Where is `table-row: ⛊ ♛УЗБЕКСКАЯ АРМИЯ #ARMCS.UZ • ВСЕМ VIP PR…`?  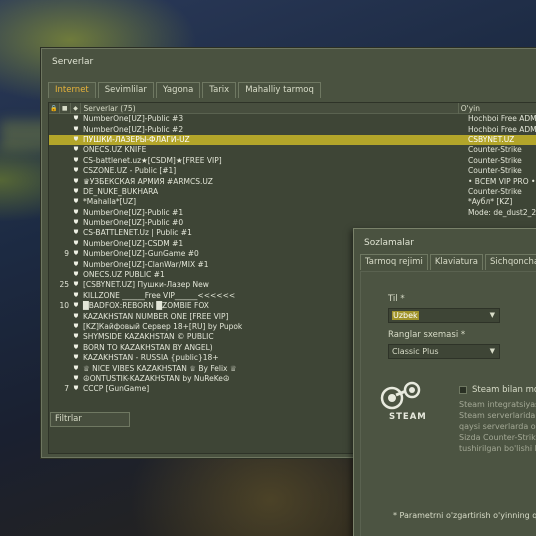
table-row: ⛊ ♛УЗБЕКСКАЯ АРМИЯ #ARMCS.UZ • ВСЕМ VIP PR… is located at coordinates (292, 181).